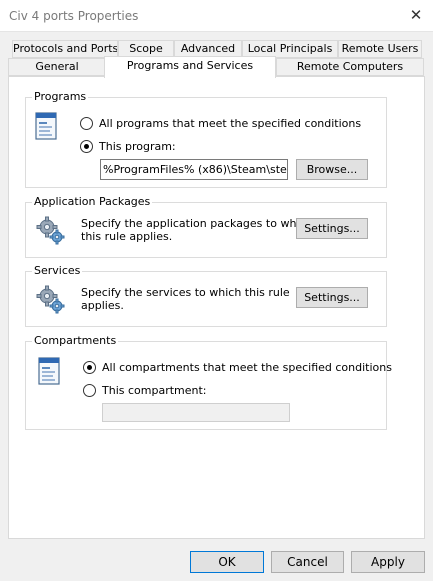 This screenshot has width=433, height=581. I want to click on tab-programs-and-services: Programs and Services, so click(190, 67).